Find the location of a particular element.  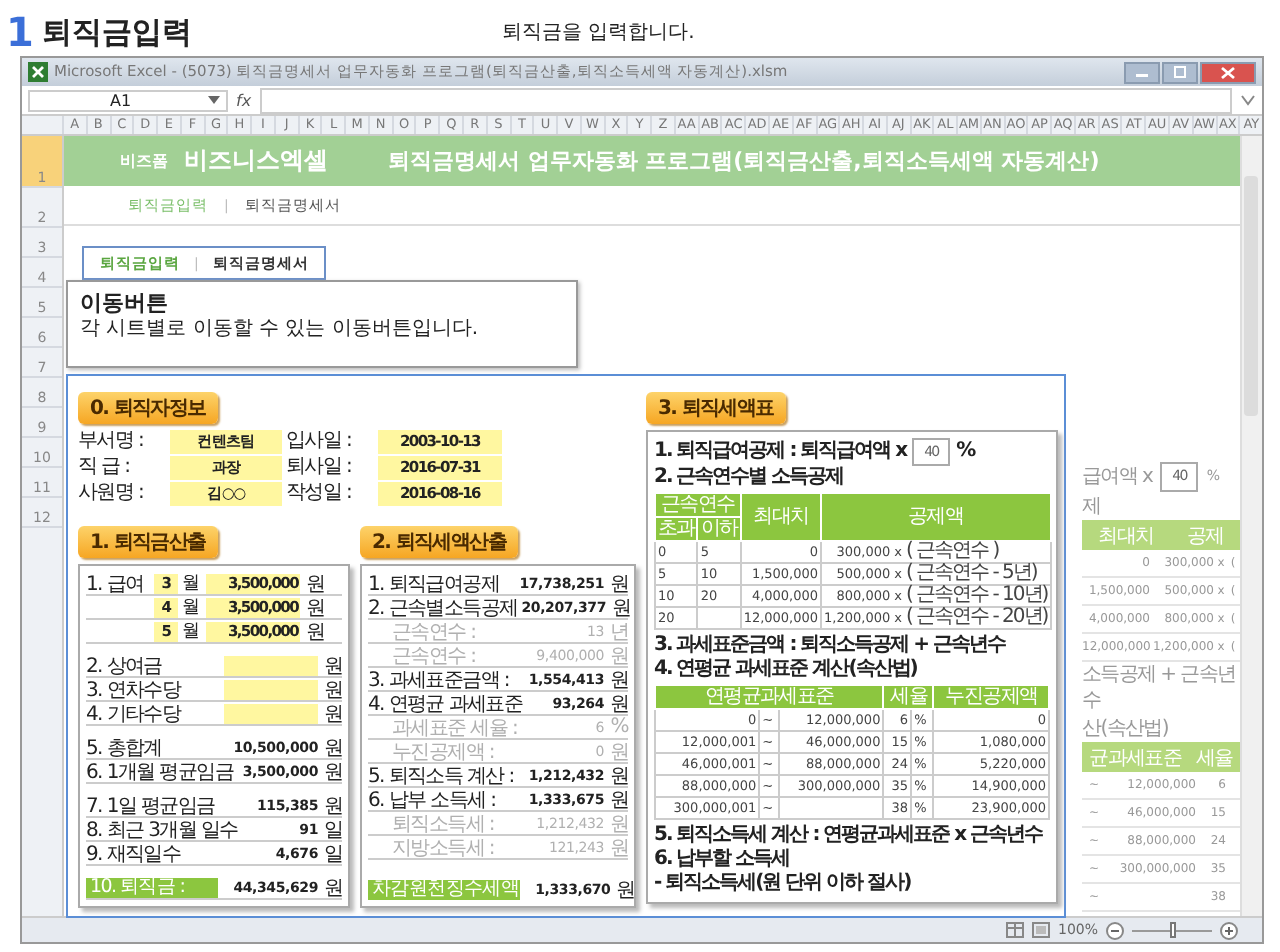

close-icon is located at coordinates (1228, 72).